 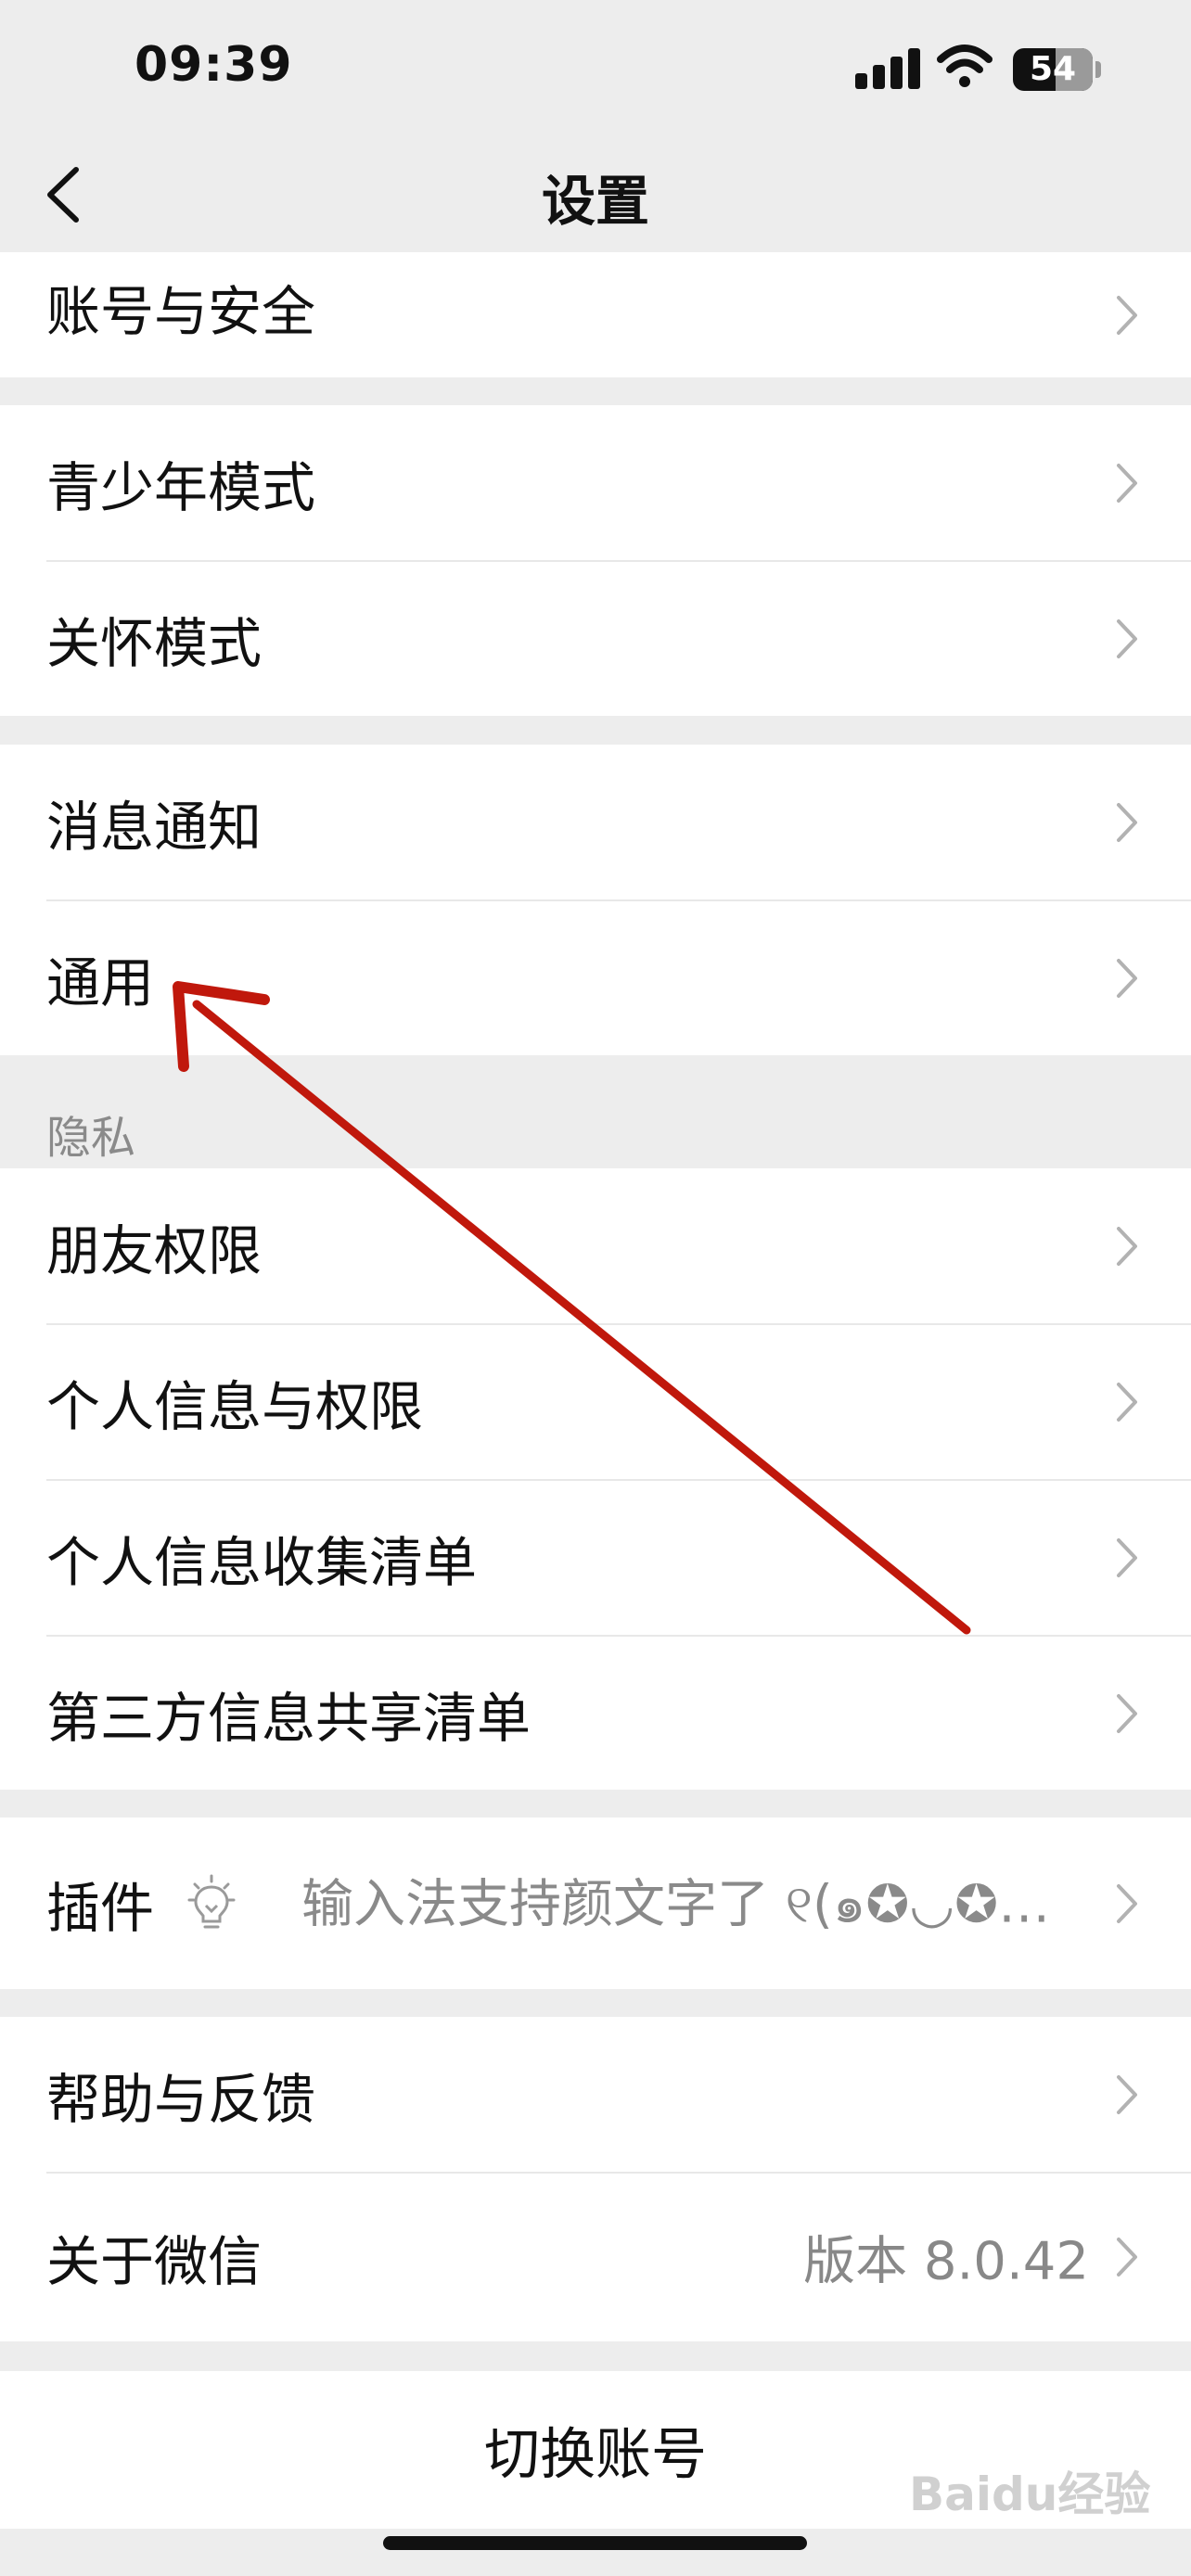 I want to click on home-indicator, so click(x=595, y=2543).